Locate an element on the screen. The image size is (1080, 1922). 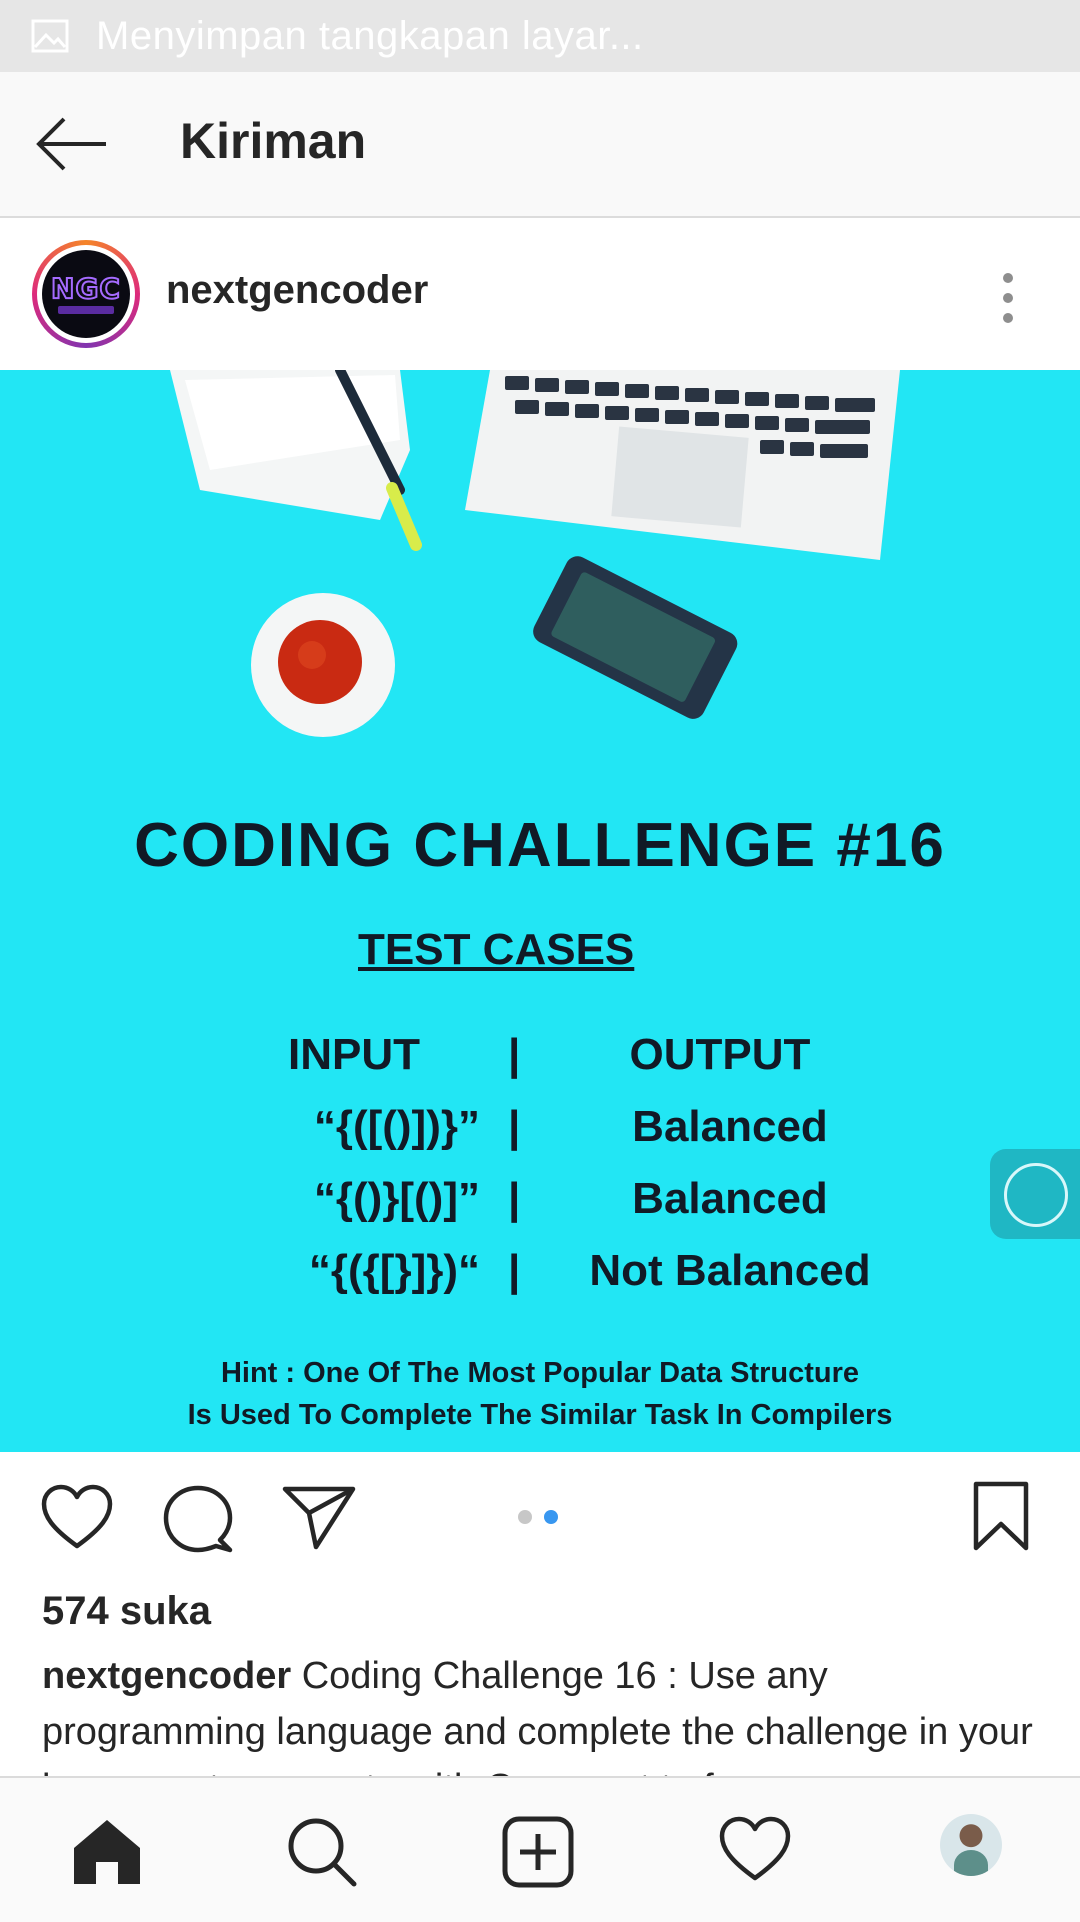
post-username: nextgencoder is located at coordinates (297, 290).